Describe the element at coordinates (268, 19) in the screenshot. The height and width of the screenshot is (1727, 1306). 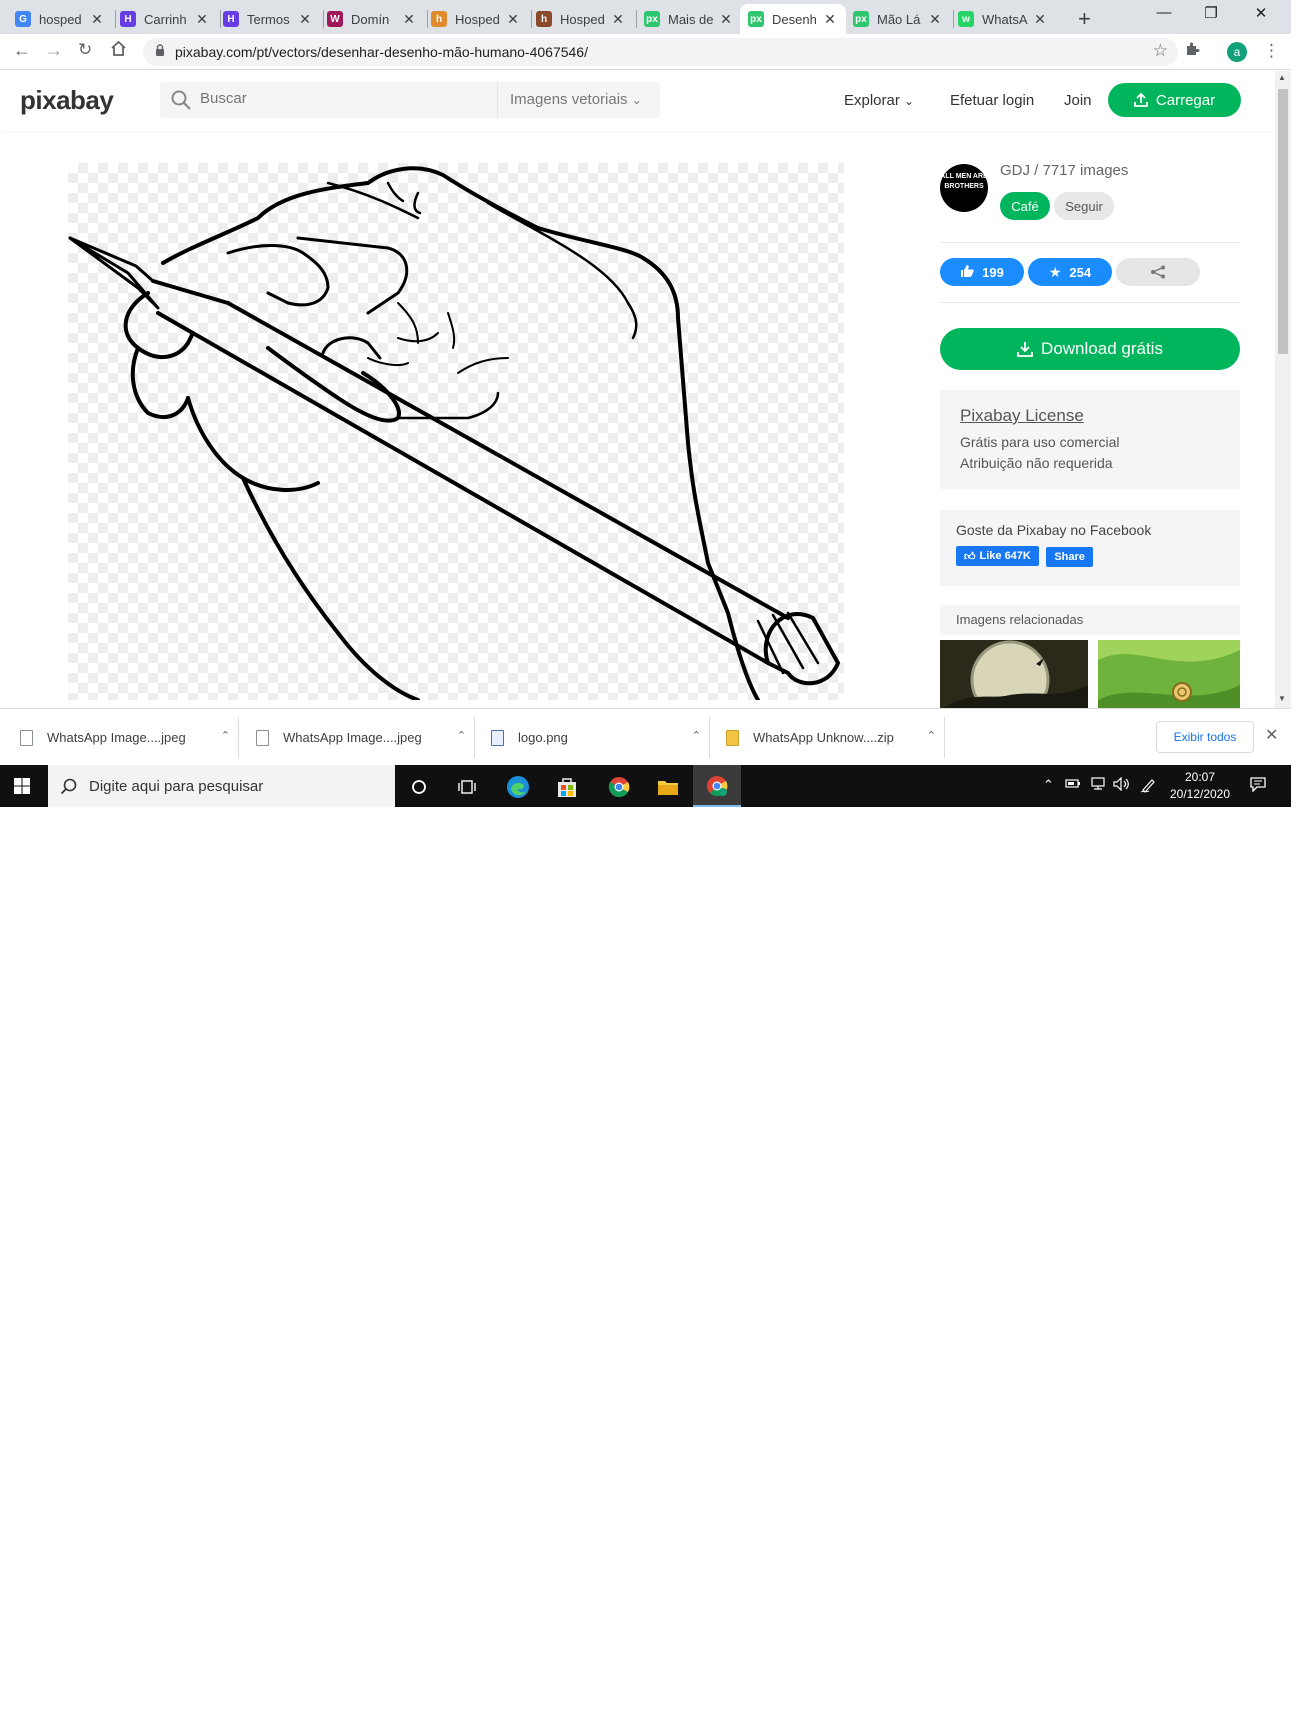
I see `browser-tab: H Termos ✕` at that location.